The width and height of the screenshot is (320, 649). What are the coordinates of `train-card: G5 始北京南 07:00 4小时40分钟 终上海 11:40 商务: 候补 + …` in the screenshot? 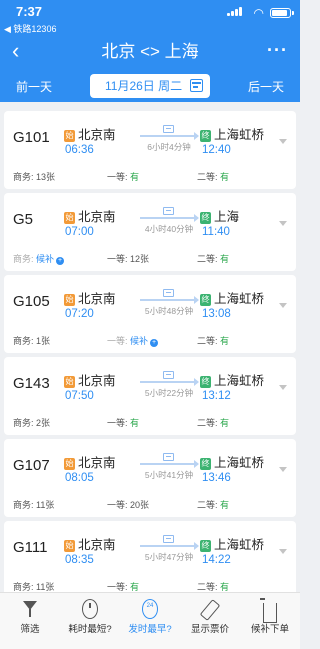 It's located at (150, 232).